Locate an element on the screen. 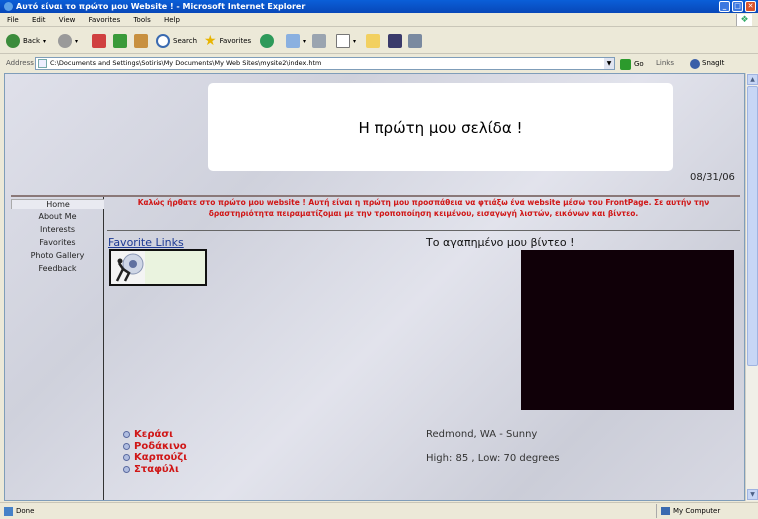 Image resolution: width=758 pixels, height=519 pixels. printer-icon is located at coordinates (319, 41).